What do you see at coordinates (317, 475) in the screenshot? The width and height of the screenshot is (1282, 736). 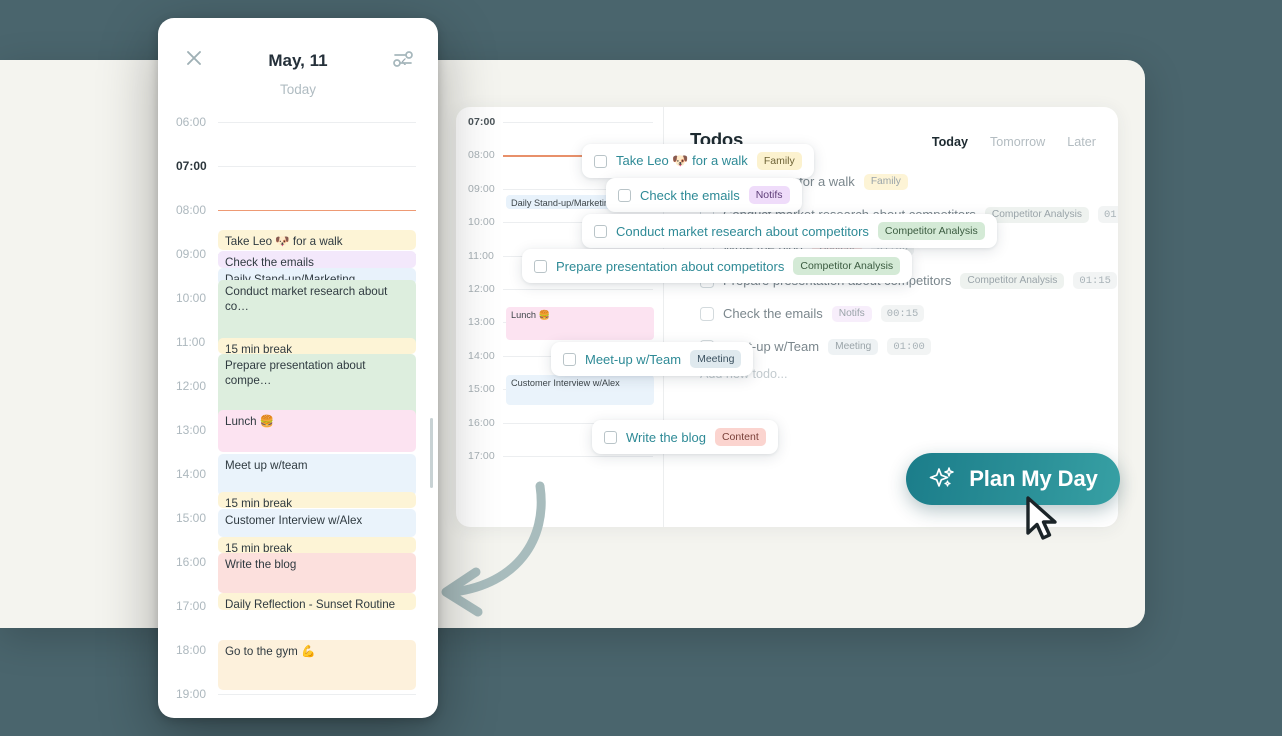 I see `calendar-event: Meet up w/team` at bounding box center [317, 475].